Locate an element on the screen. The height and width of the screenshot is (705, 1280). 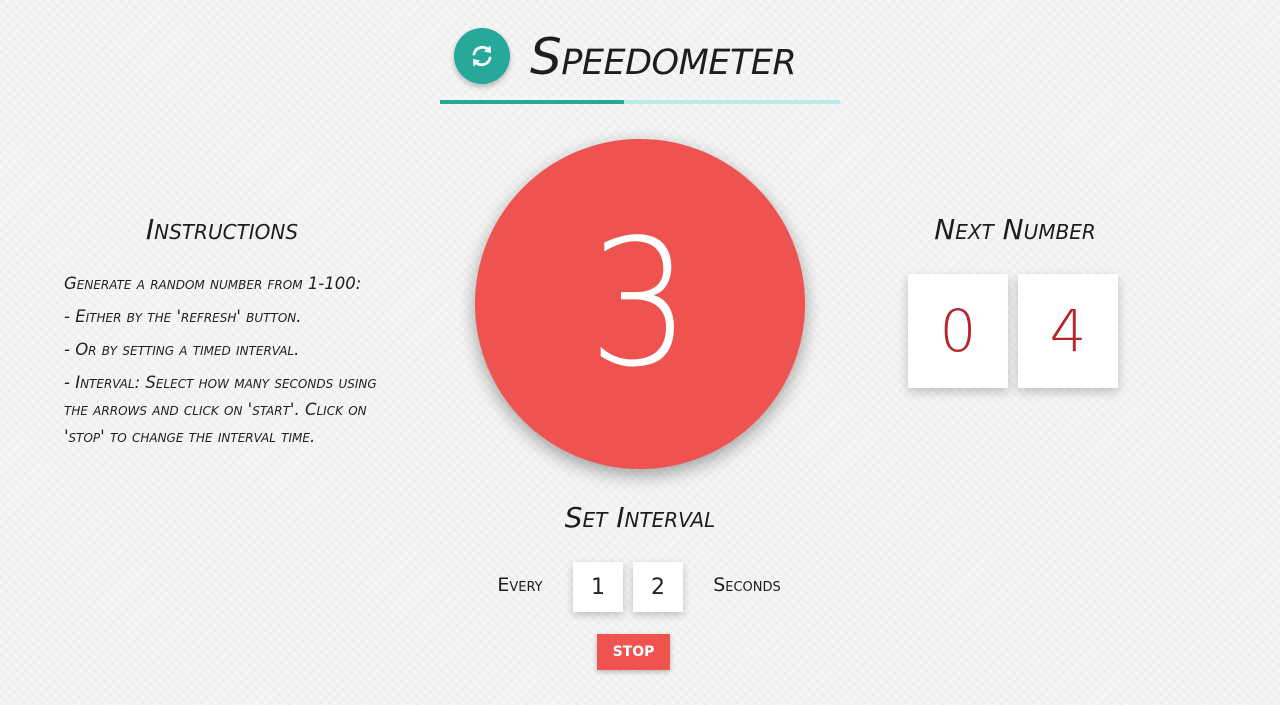
every-label: Every is located at coordinates (520, 585).